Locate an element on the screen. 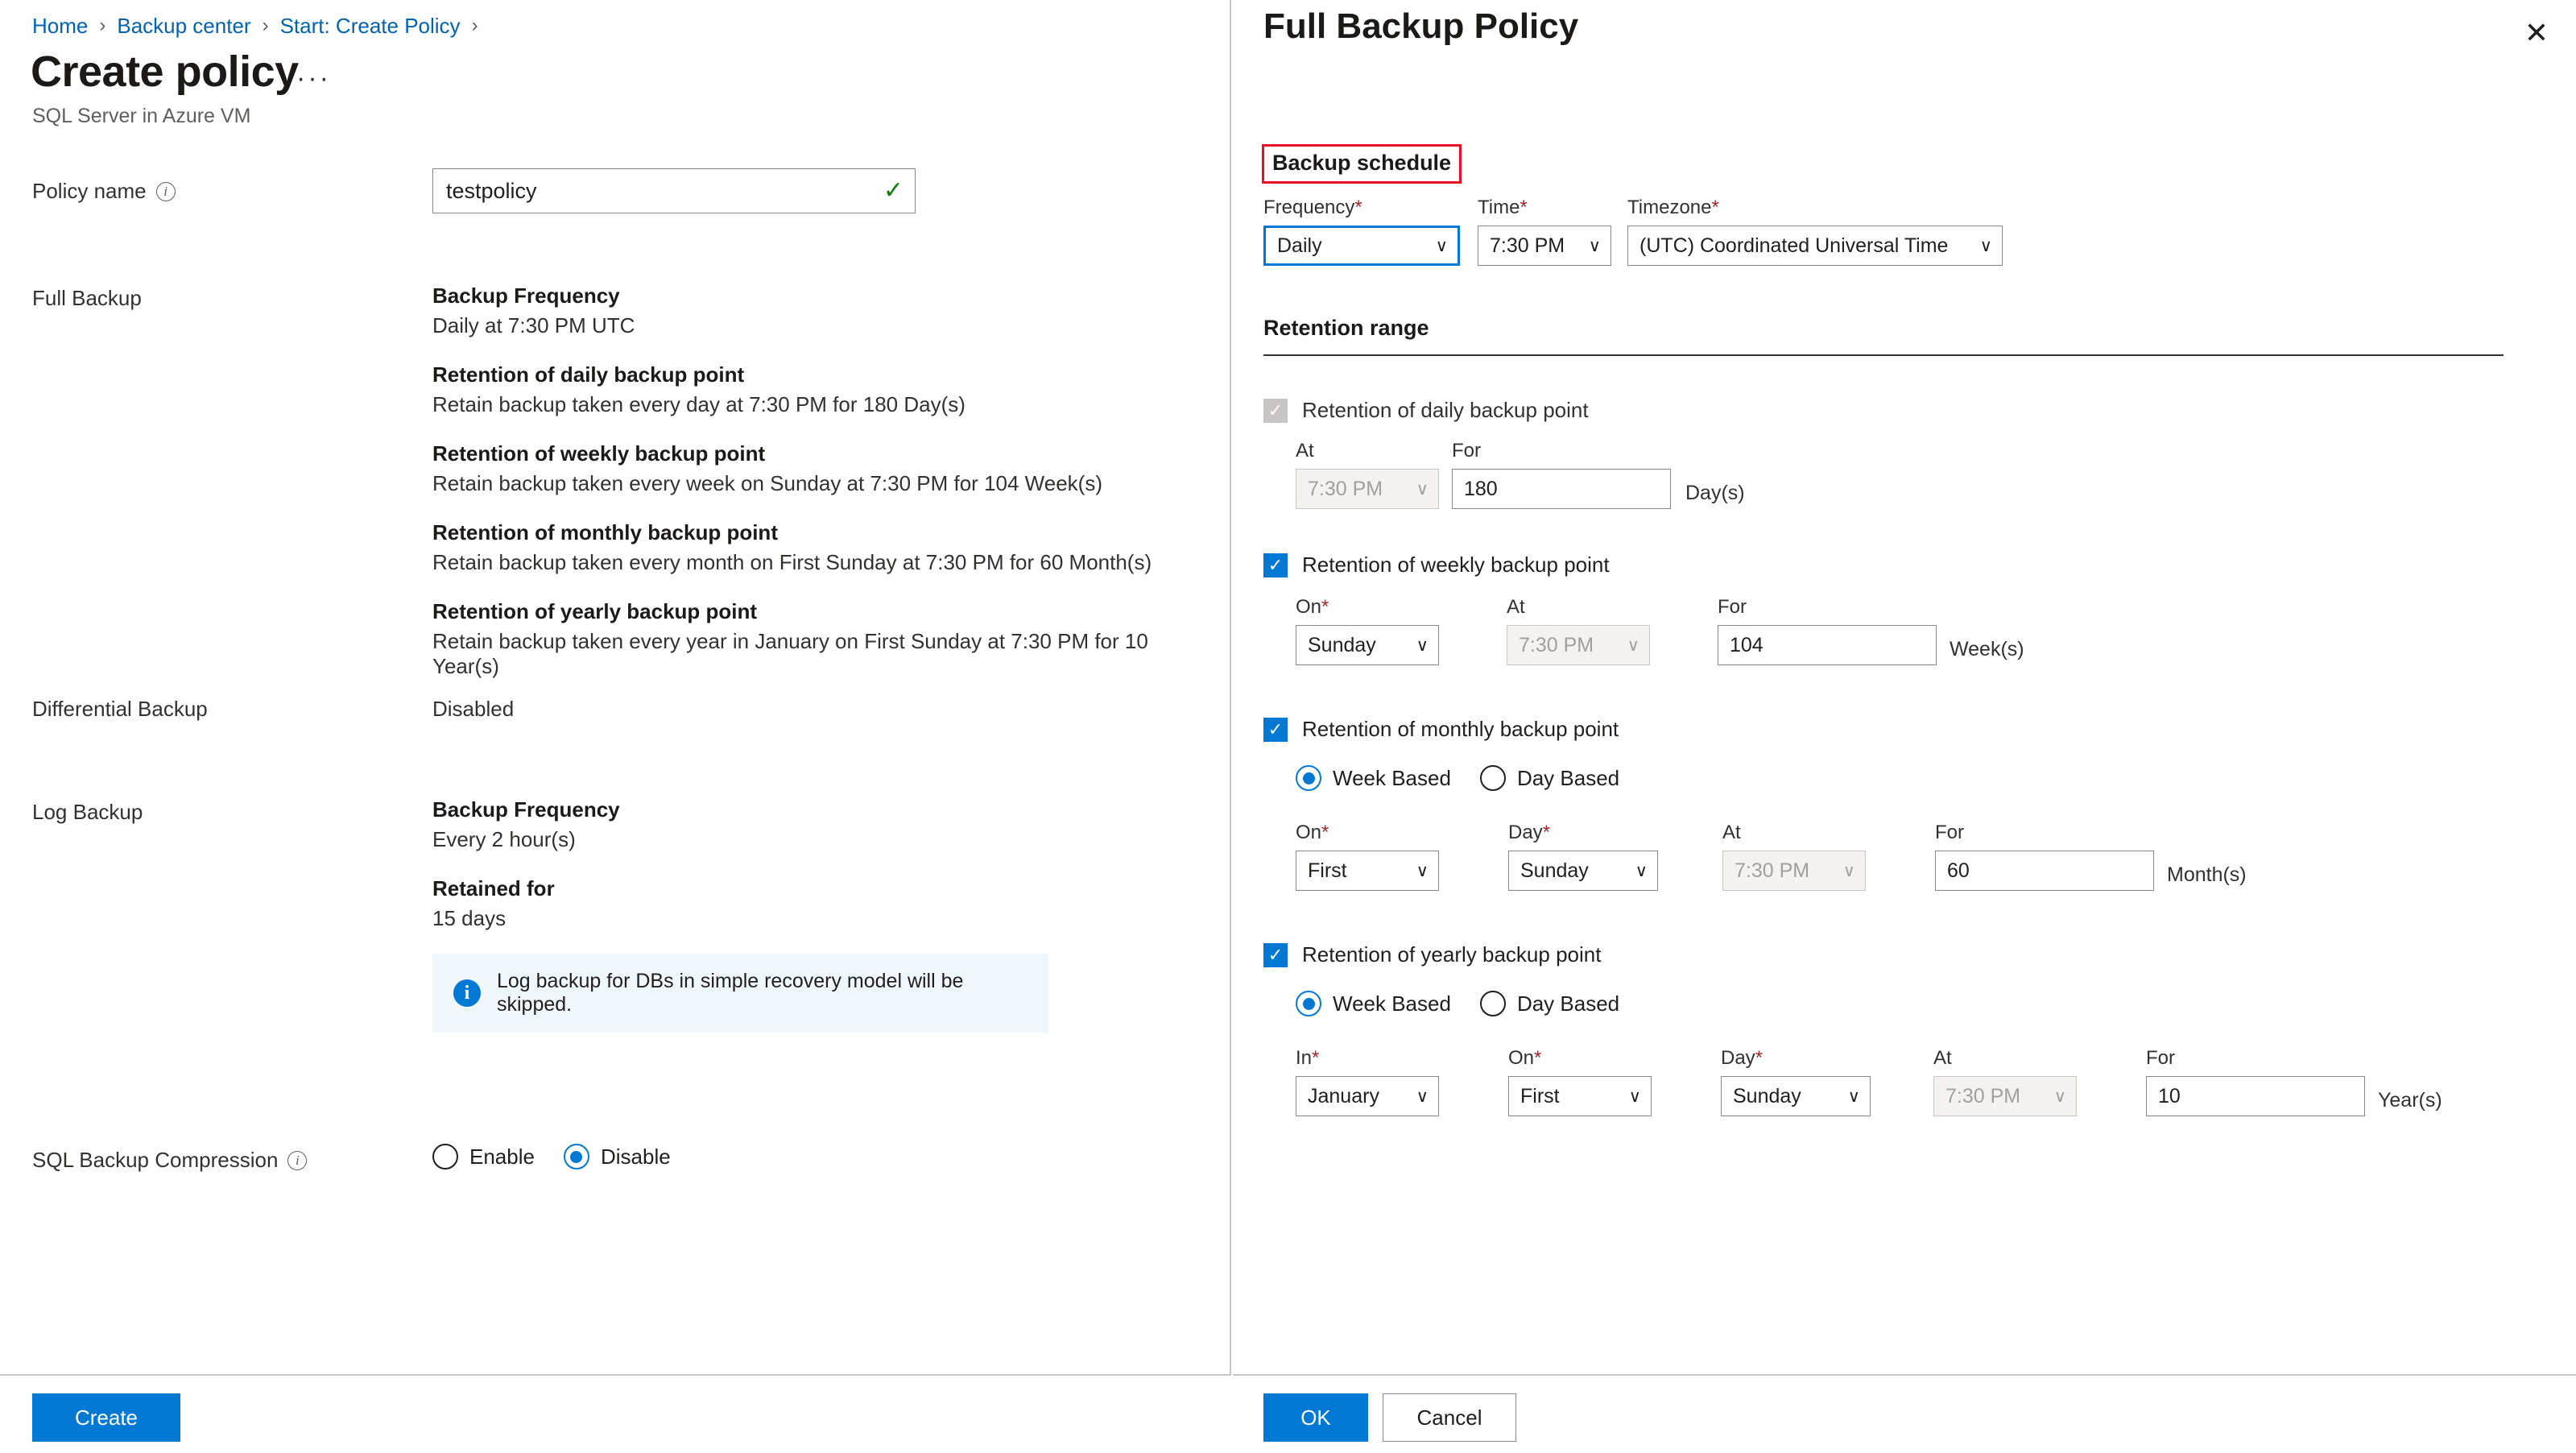 Image resolution: width=2576 pixels, height=1453 pixels. monthly-radio-day-based: Day Based is located at coordinates (1549, 778).